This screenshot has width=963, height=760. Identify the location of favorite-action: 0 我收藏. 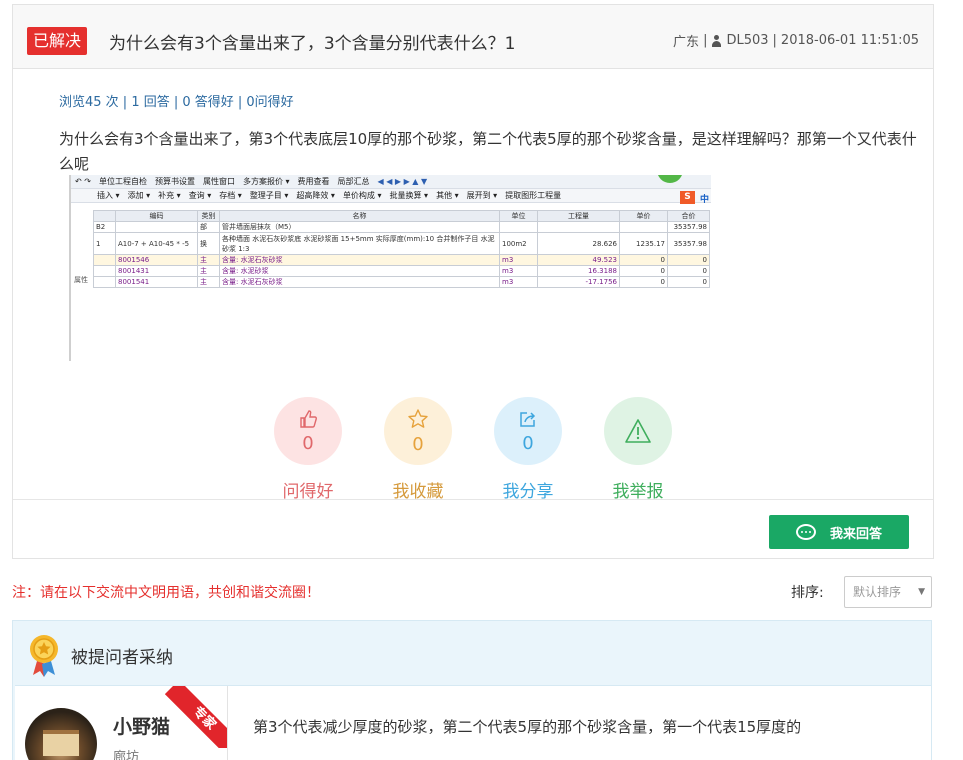
(418, 449).